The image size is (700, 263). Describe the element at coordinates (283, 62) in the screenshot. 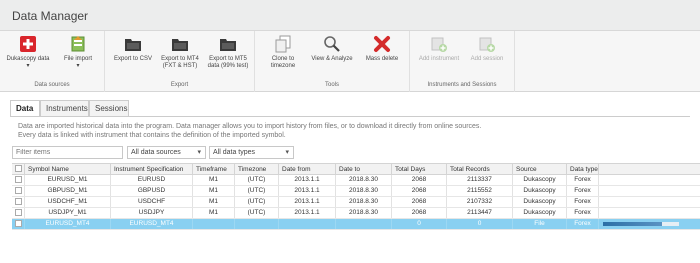

I see `clone-timezone-label: Clone to timezone` at that location.